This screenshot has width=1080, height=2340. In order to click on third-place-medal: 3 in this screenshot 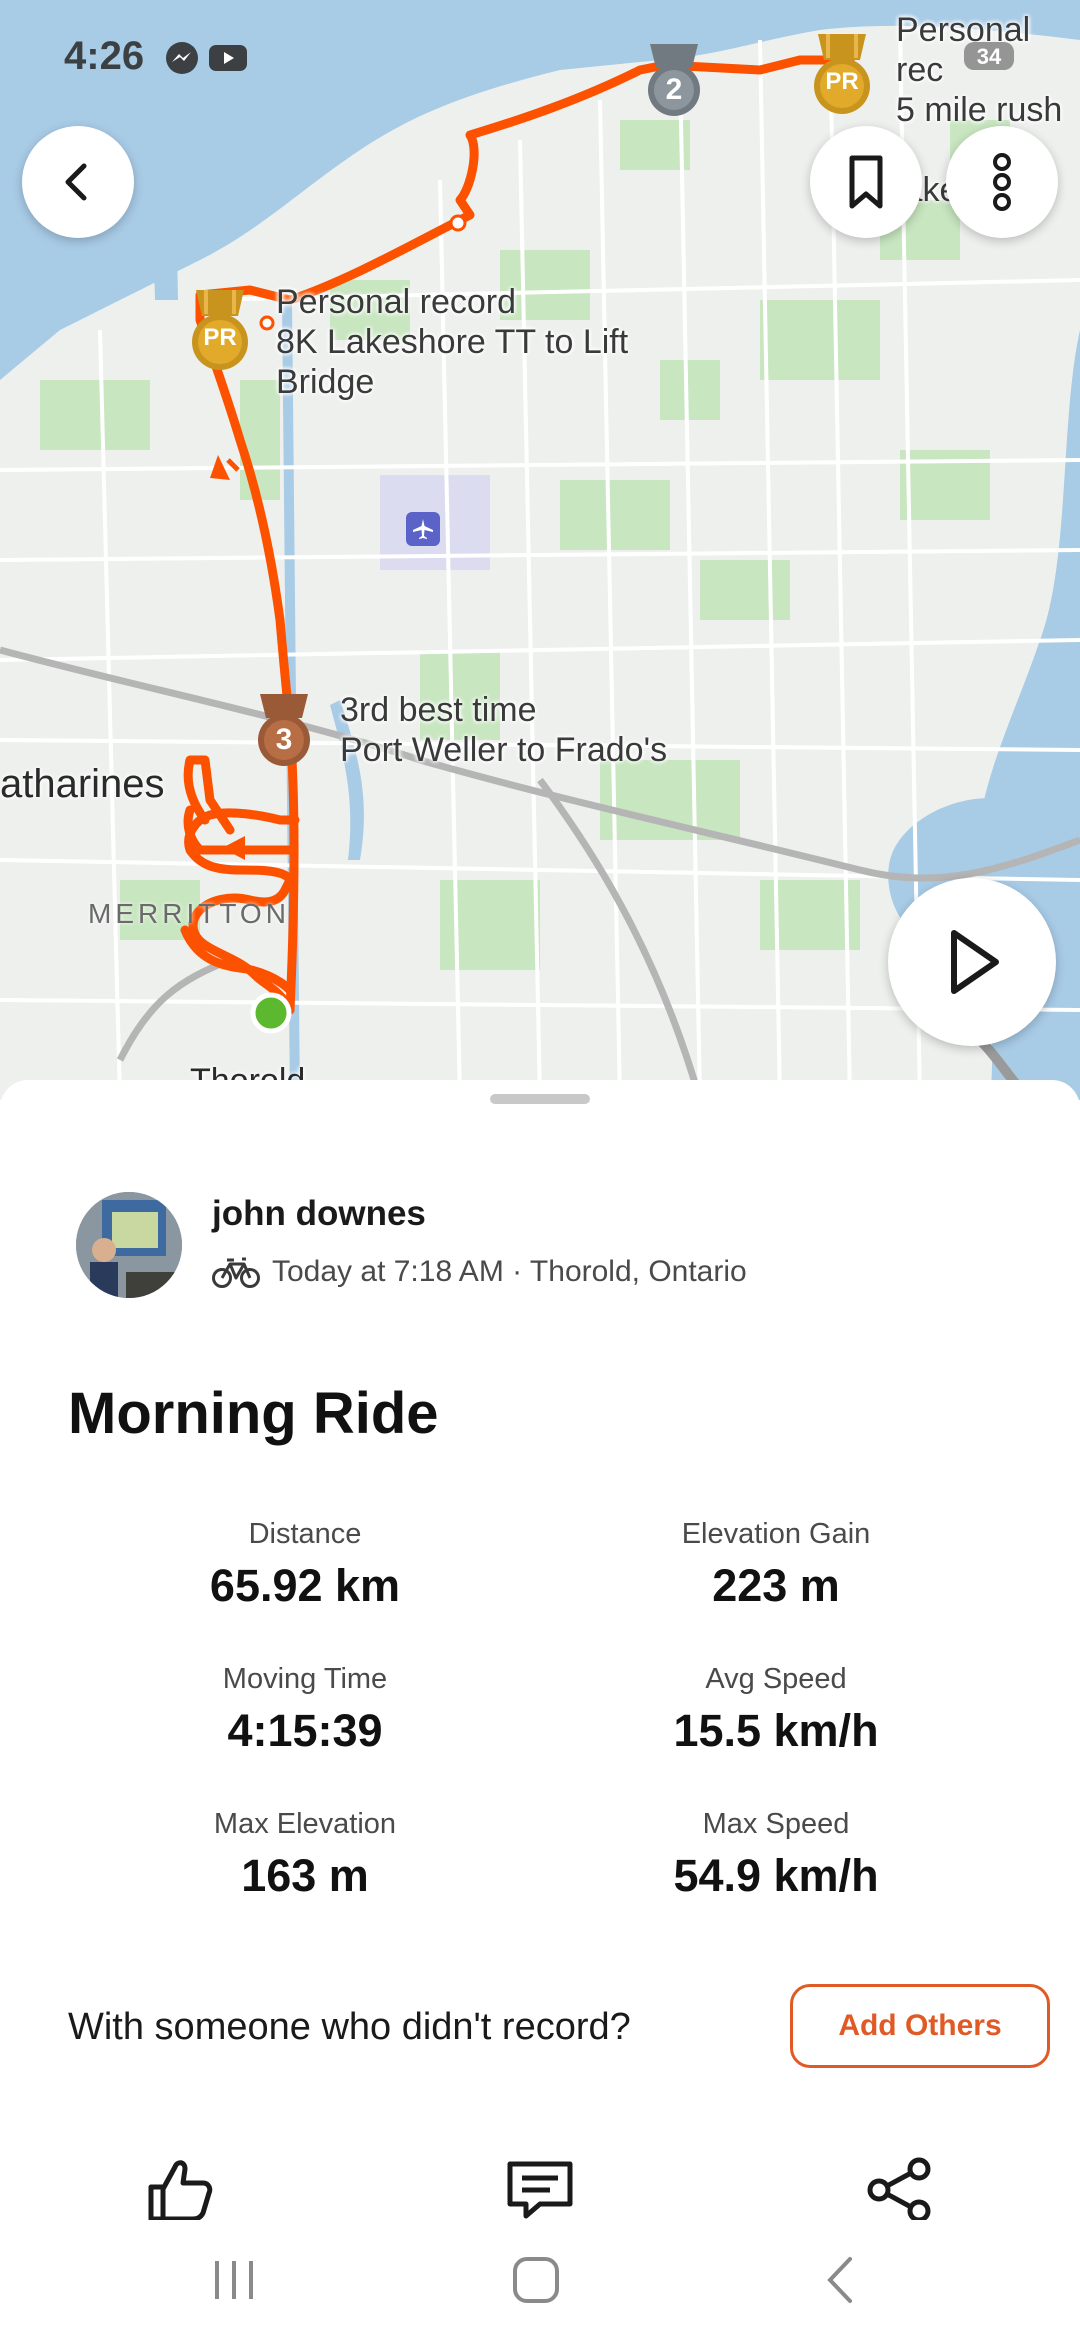, I will do `click(284, 730)`.